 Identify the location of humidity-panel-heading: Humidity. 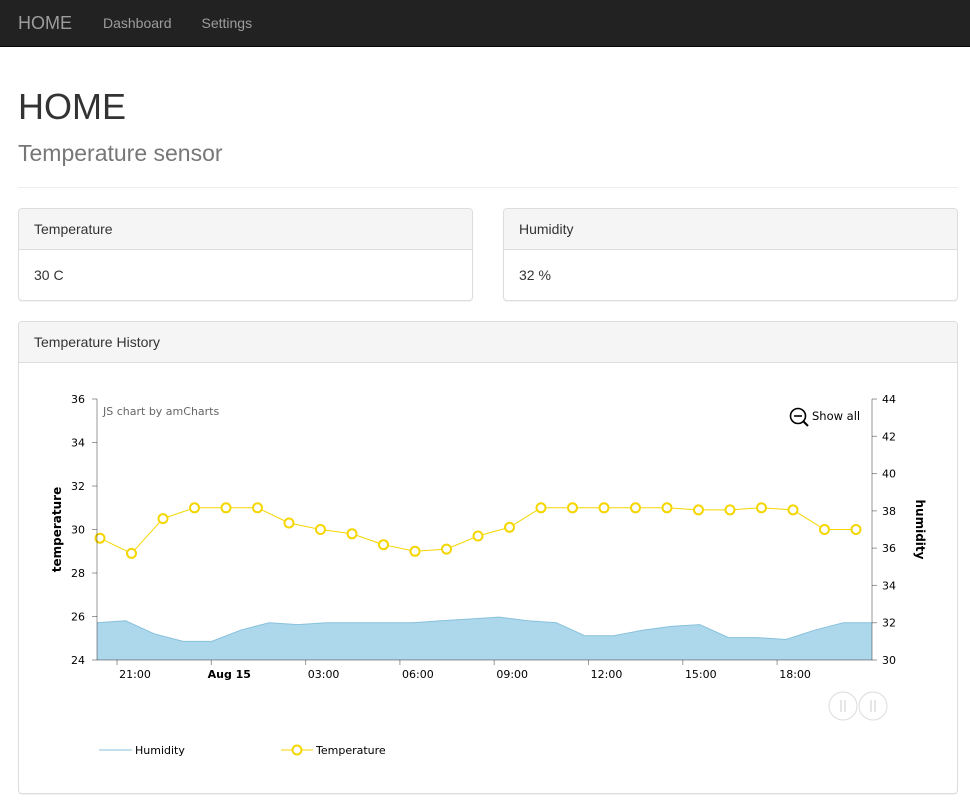
(730, 229).